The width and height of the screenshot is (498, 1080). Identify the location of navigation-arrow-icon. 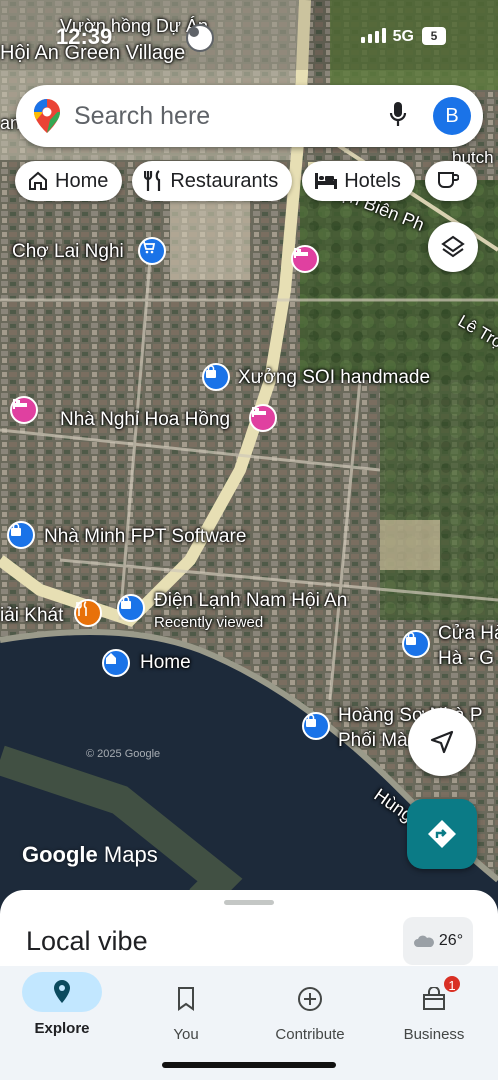
(442, 742).